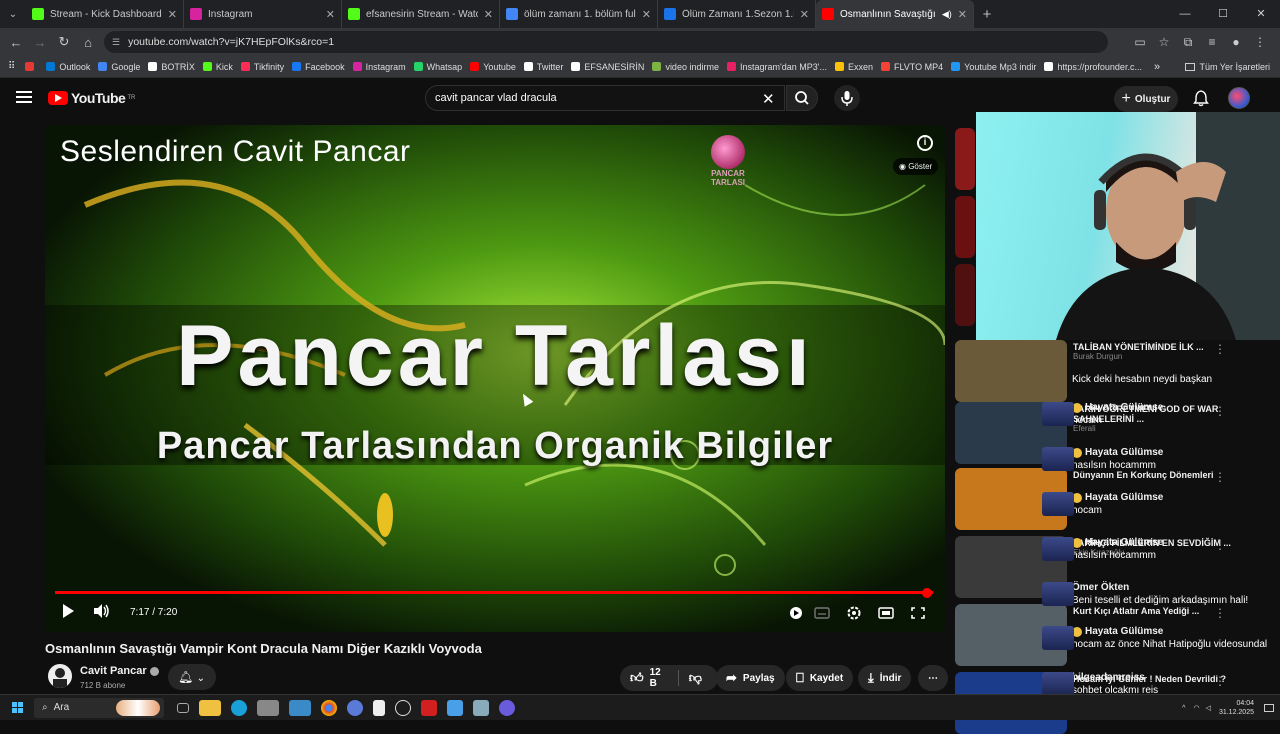 The width and height of the screenshot is (1280, 734). What do you see at coordinates (17, 708) in the screenshot?
I see `windows-start-icon` at bounding box center [17, 708].